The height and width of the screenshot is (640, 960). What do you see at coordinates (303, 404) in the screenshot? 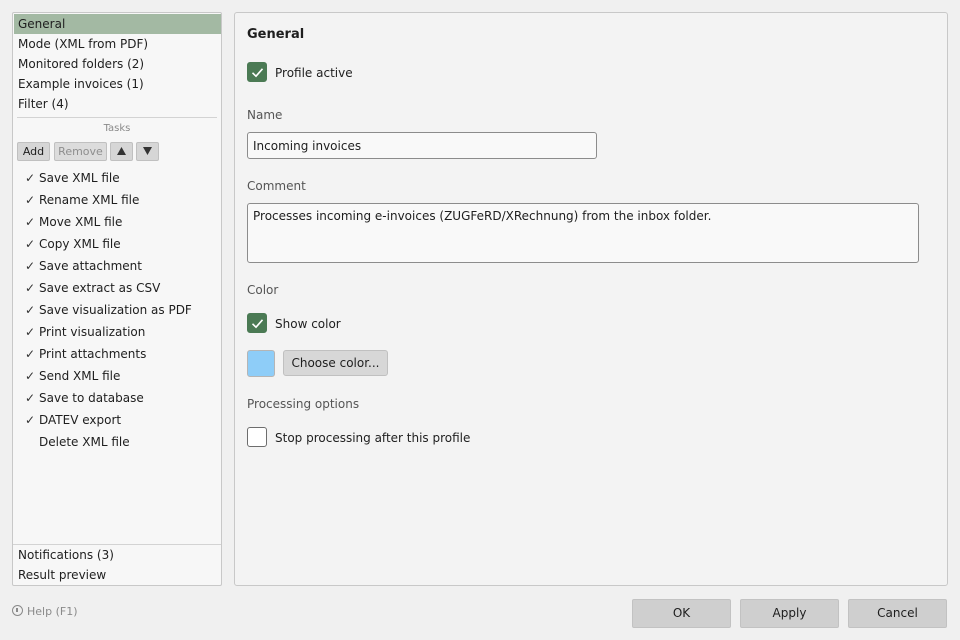
I see `processing-options-label: Processing options` at bounding box center [303, 404].